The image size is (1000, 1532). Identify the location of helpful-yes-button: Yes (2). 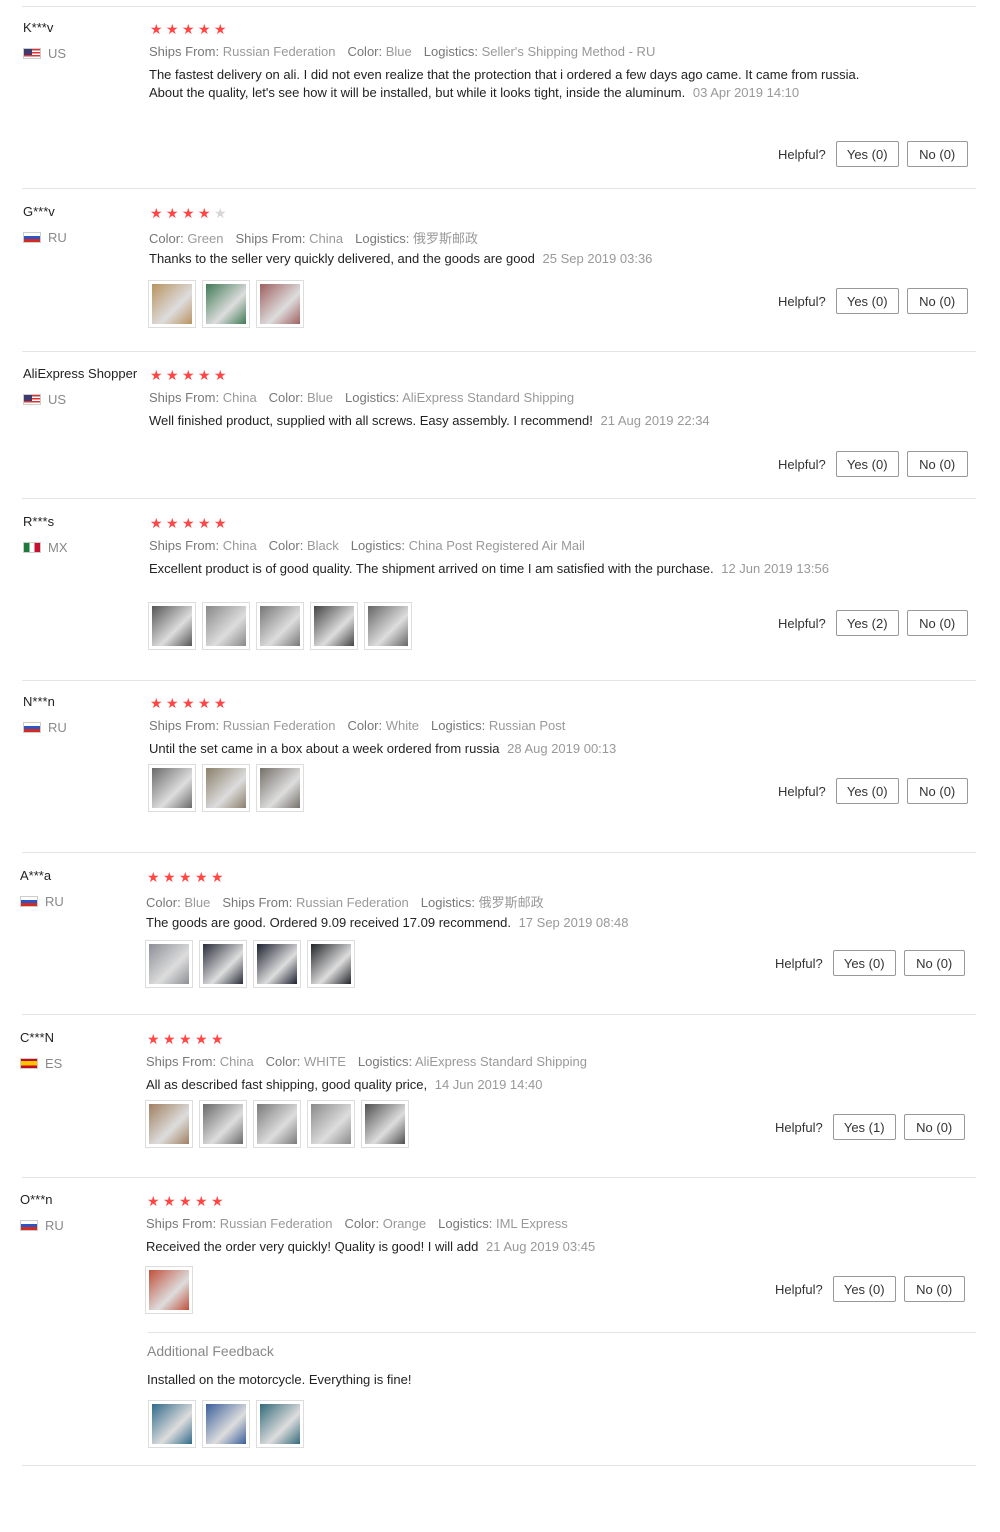
(867, 623).